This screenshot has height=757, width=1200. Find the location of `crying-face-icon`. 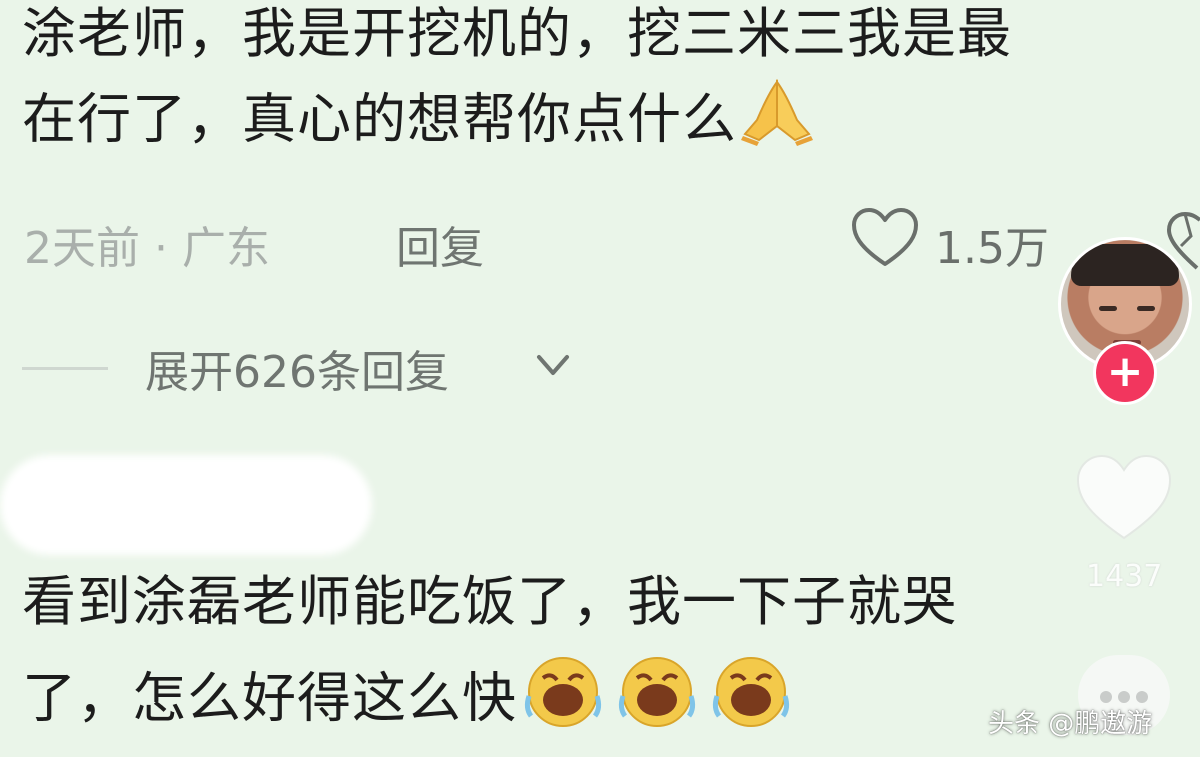

crying-face-icon is located at coordinates (667, 702).